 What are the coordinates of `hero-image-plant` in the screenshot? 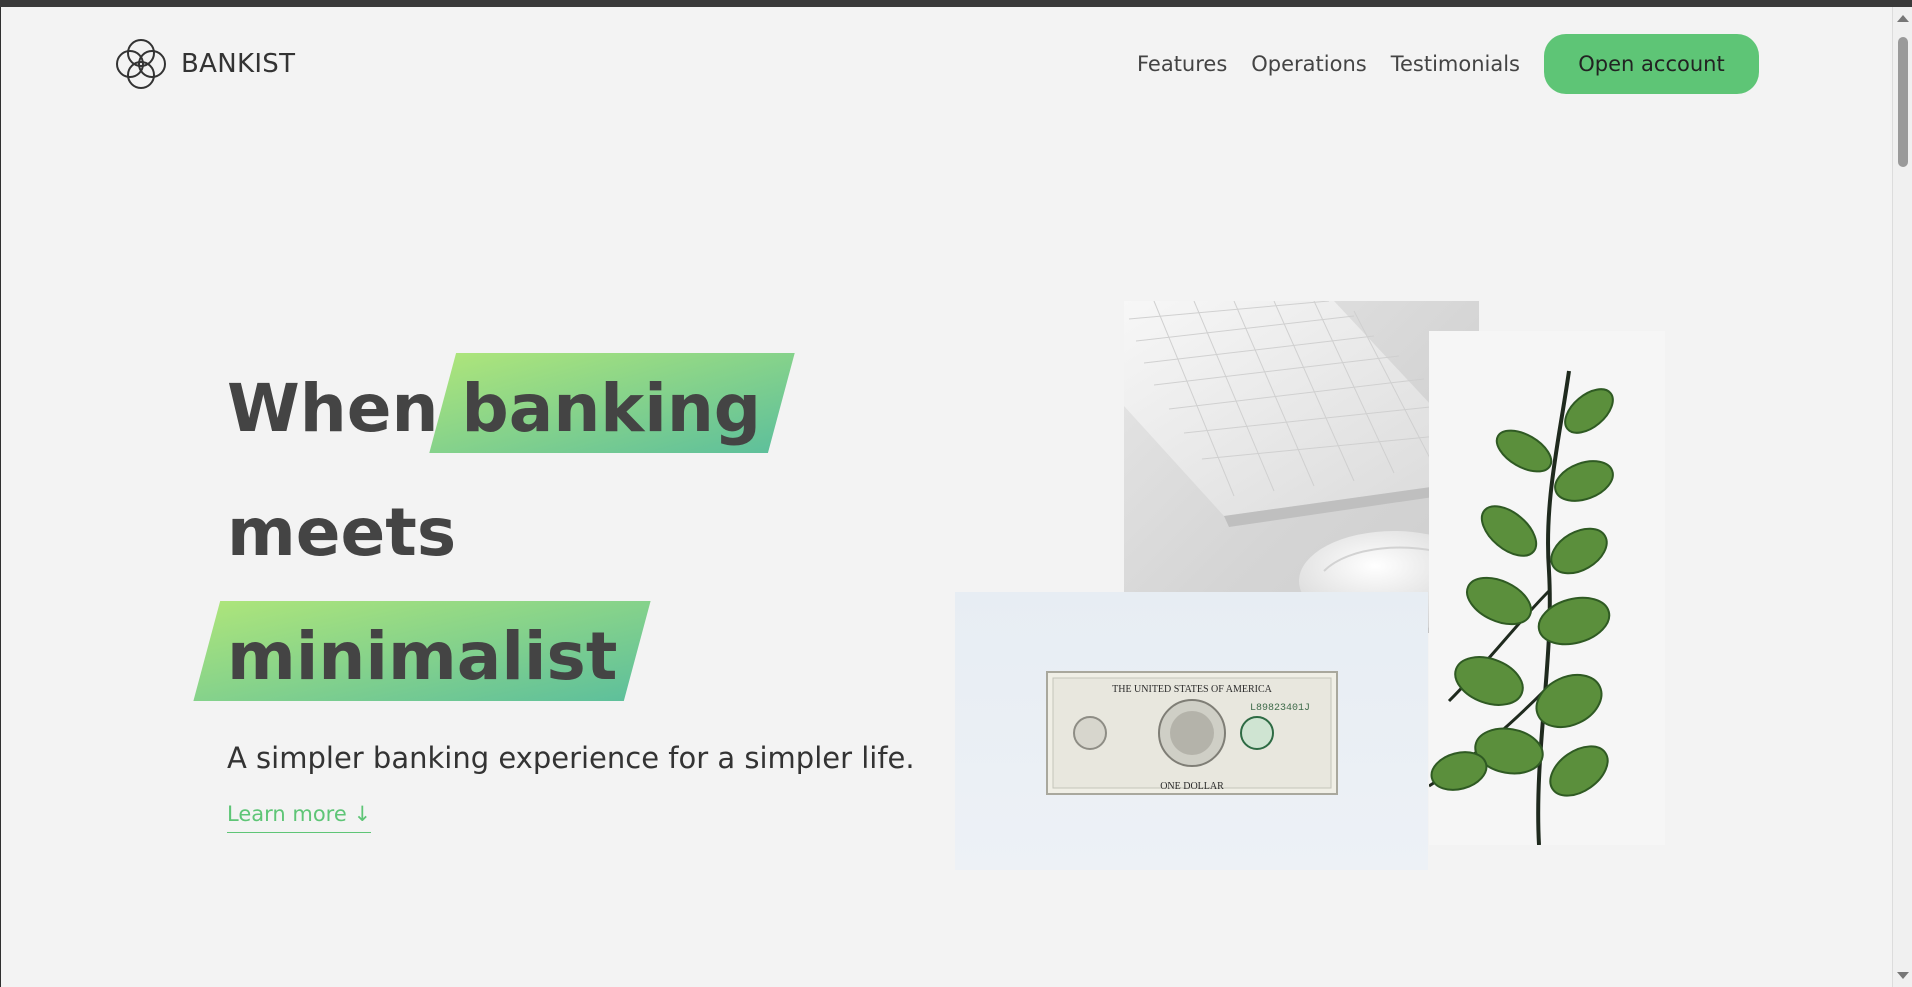 It's located at (1547, 588).